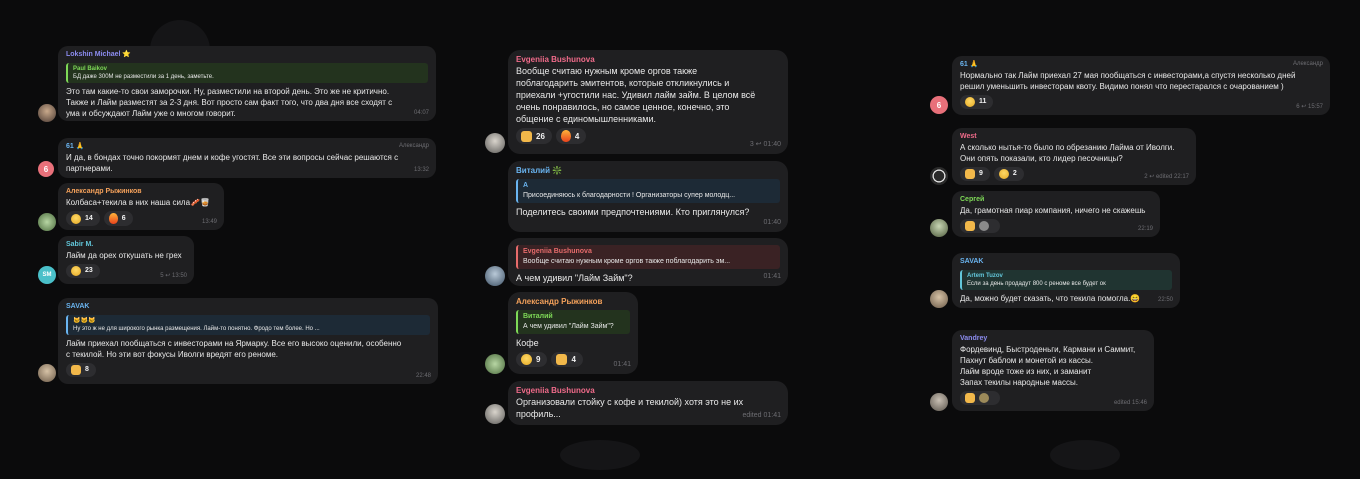 Image resolution: width=1360 pixels, height=479 pixels. Describe the element at coordinates (600, 455) in the screenshot. I see `background-pattern` at that location.